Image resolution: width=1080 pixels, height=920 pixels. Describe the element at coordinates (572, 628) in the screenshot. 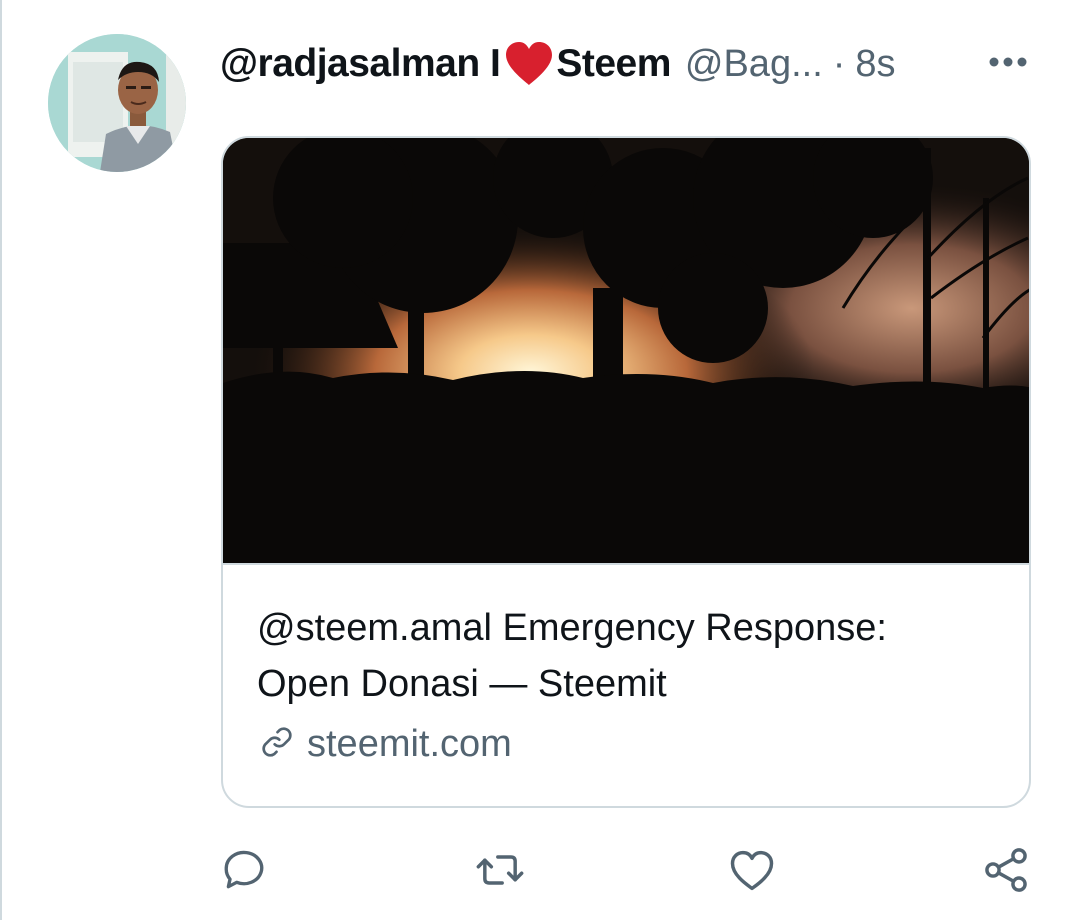

I see `card-title-line-1: @steem.amal Emergency Response:` at that location.